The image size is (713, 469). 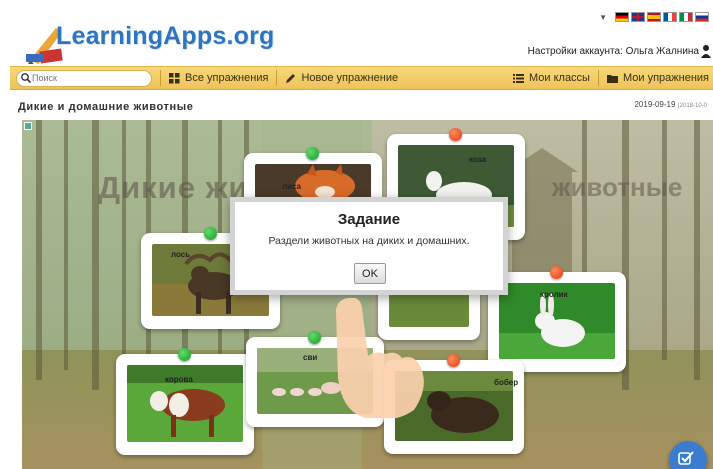 I want to click on animal-label: бобер, so click(x=506, y=382).